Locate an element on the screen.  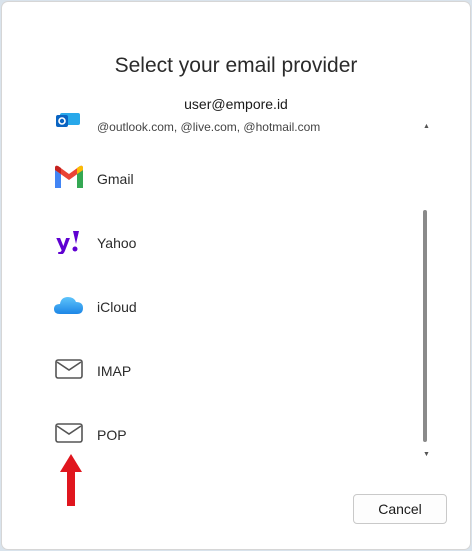
red-arrow-annotation is located at coordinates (71, 480).